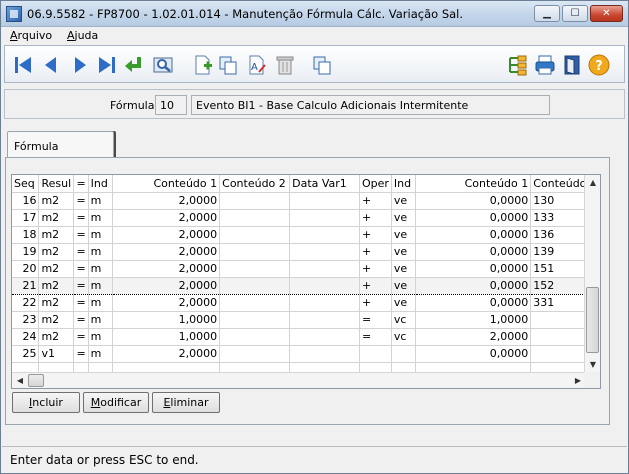 The image size is (629, 474). Describe the element at coordinates (46, 402) in the screenshot. I see `incluir-button: Incluir` at that location.